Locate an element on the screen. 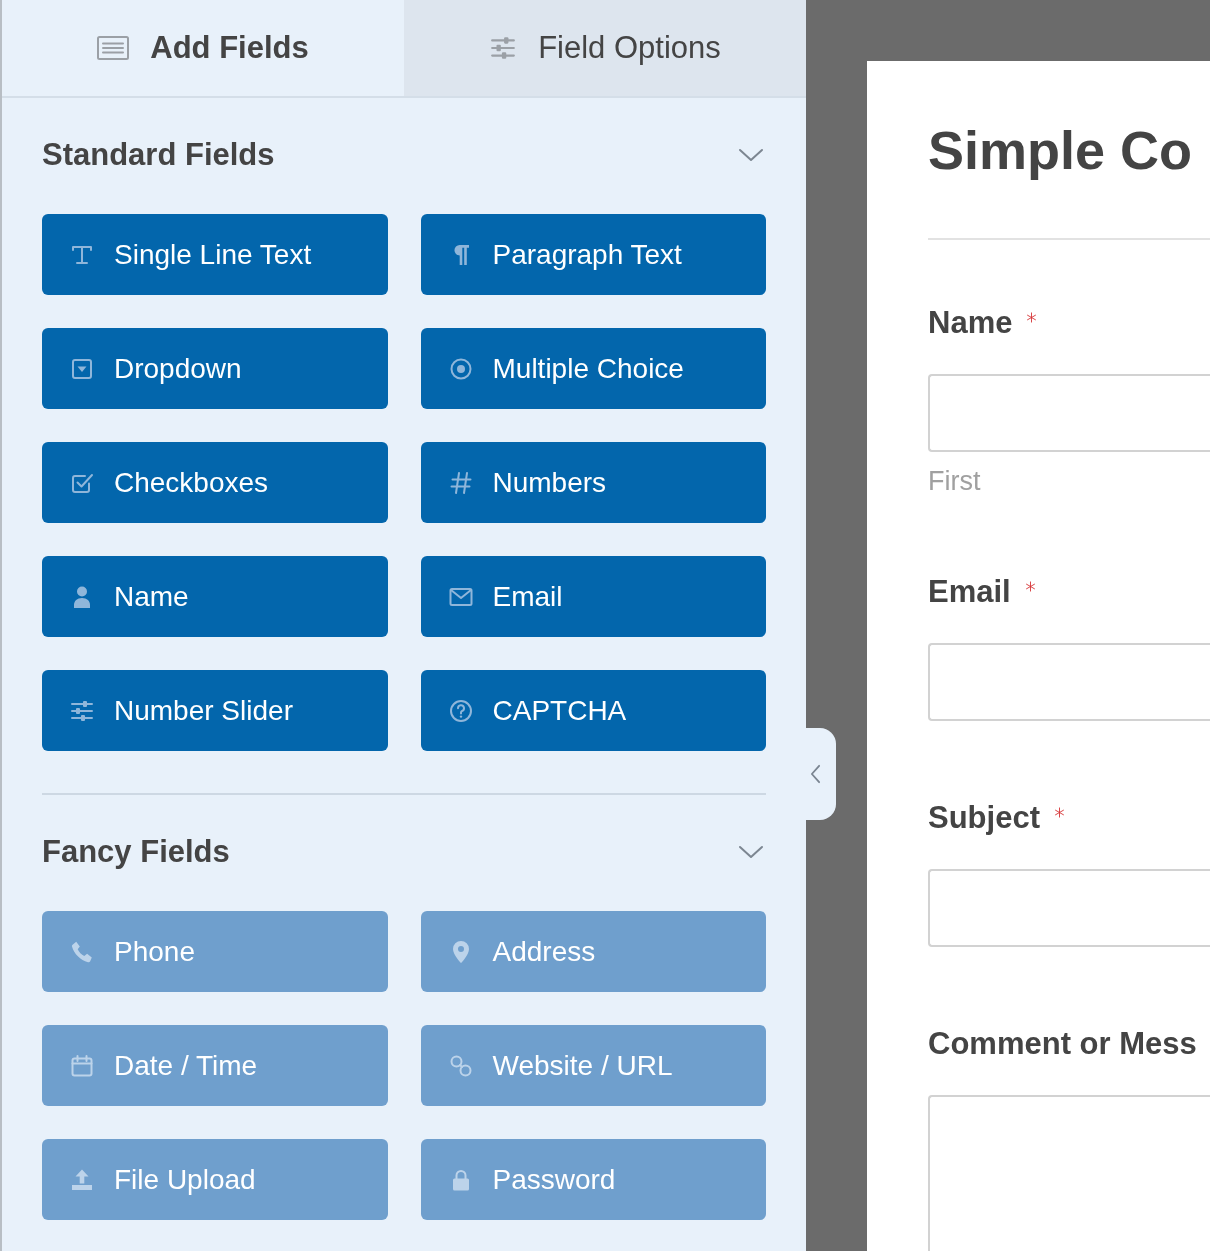 The image size is (1210, 1251). field-button: Single Line Text is located at coordinates (215, 254).